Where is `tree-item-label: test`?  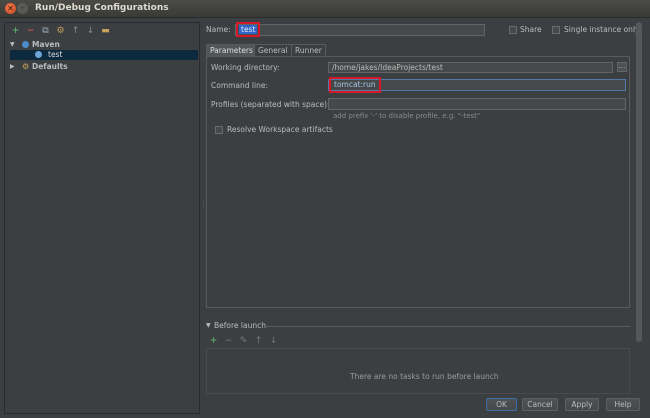
tree-item-label: test is located at coordinates (55, 54).